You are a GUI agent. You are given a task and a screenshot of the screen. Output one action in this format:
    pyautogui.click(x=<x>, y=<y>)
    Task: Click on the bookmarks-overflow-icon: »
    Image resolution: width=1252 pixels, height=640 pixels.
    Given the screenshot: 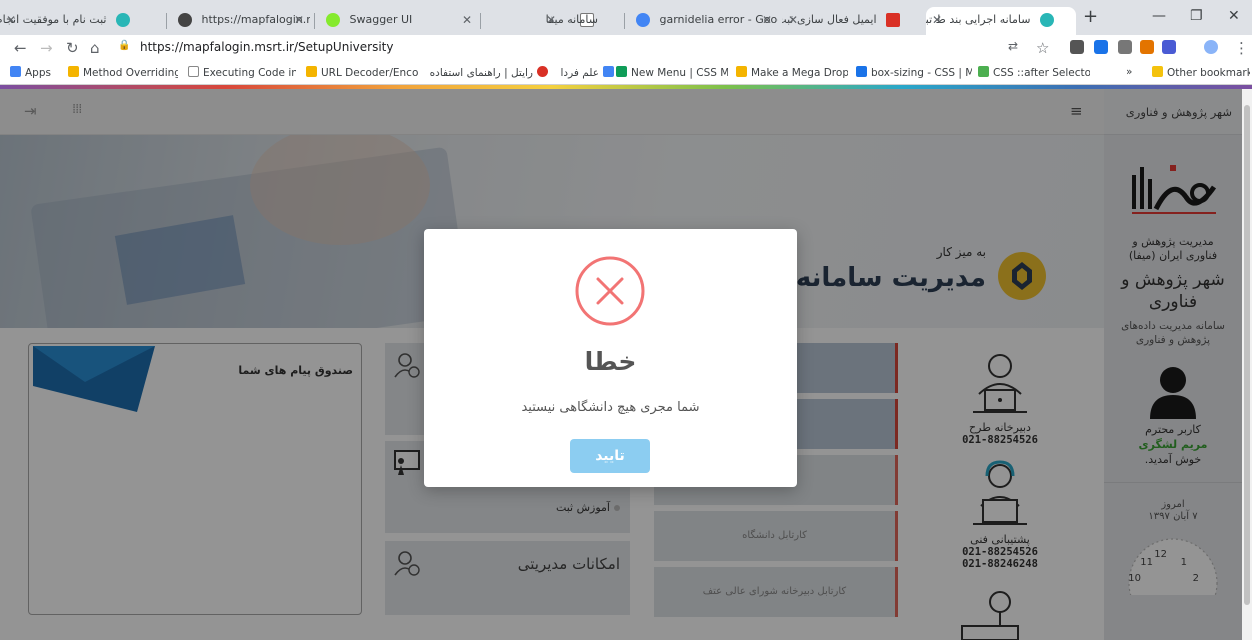 What is the action you would take?
    pyautogui.click(x=1133, y=72)
    